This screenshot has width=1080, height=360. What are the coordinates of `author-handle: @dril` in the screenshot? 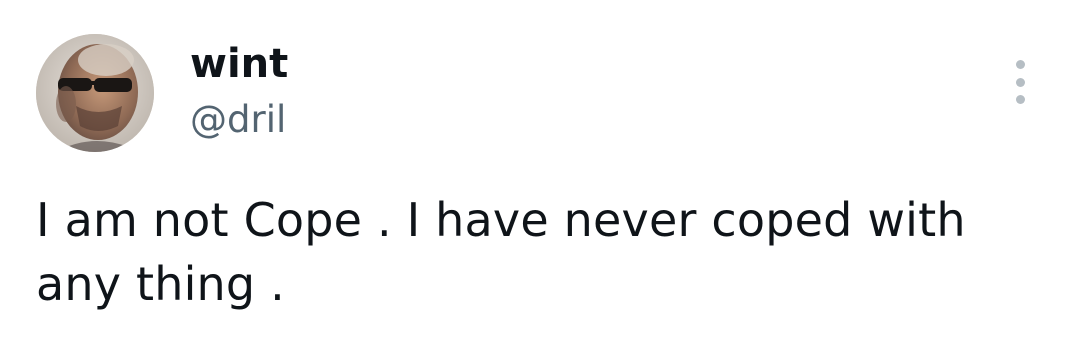 It's located at (238, 120).